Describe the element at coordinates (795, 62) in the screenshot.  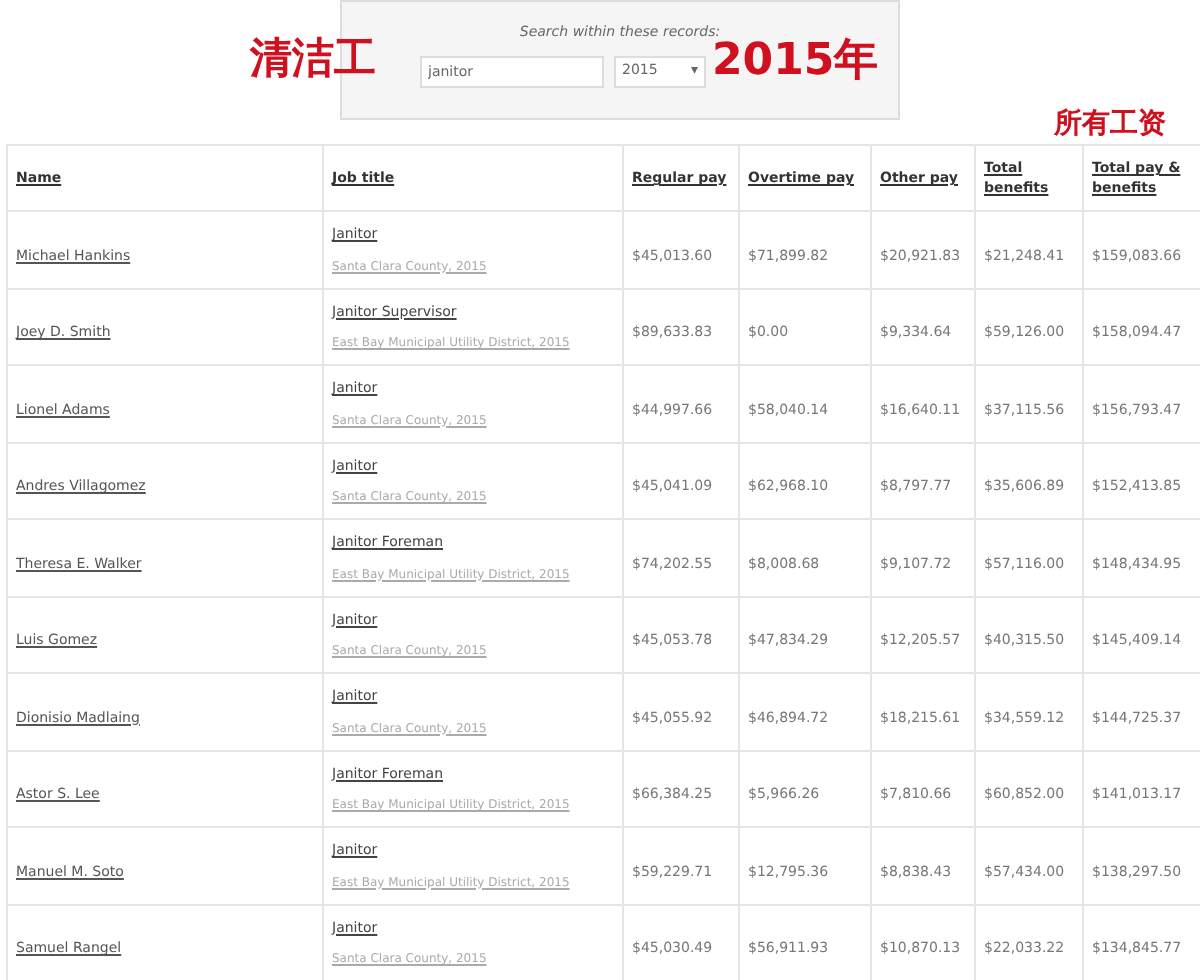
I see `annotation-label: 2015年` at that location.